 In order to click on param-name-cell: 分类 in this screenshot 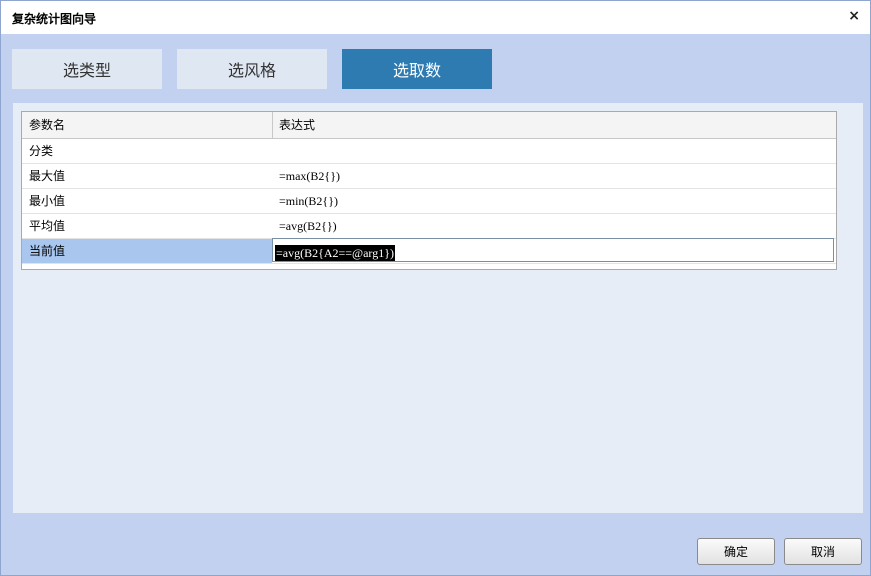, I will do `click(147, 151)`.